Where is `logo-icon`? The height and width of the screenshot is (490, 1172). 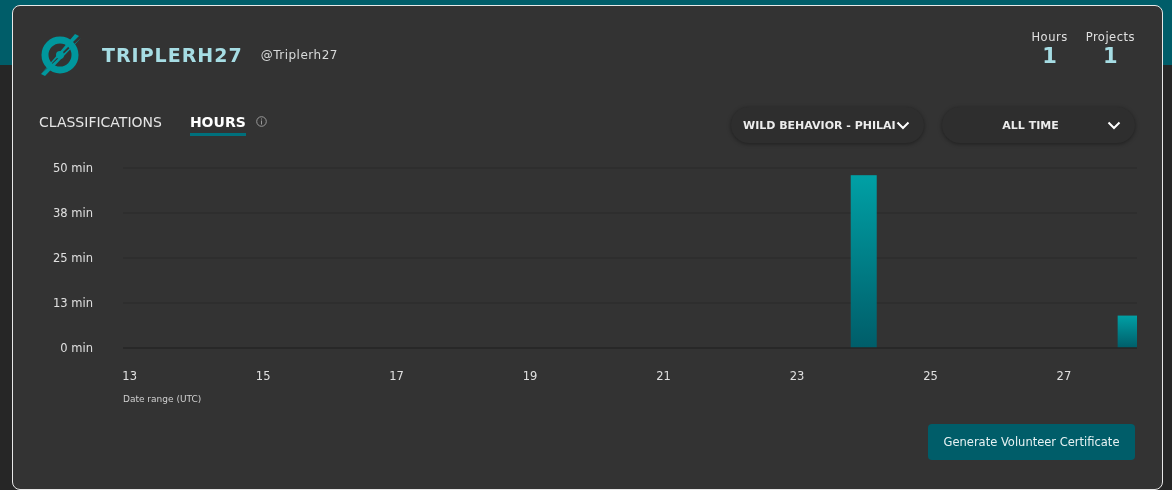 logo-icon is located at coordinates (60, 55).